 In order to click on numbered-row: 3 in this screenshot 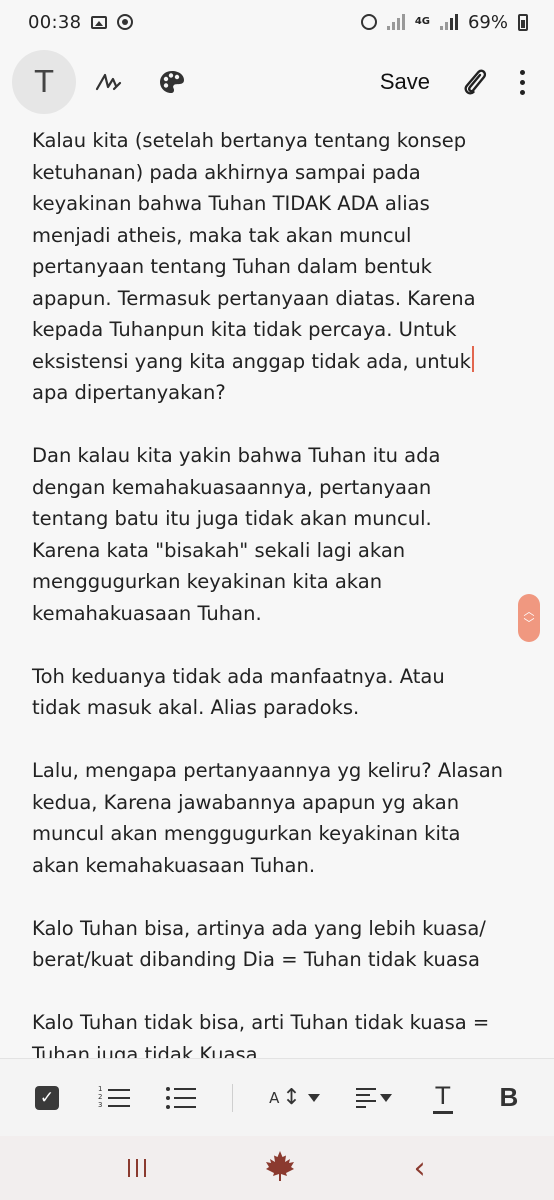, I will do `click(114, 1105)`.